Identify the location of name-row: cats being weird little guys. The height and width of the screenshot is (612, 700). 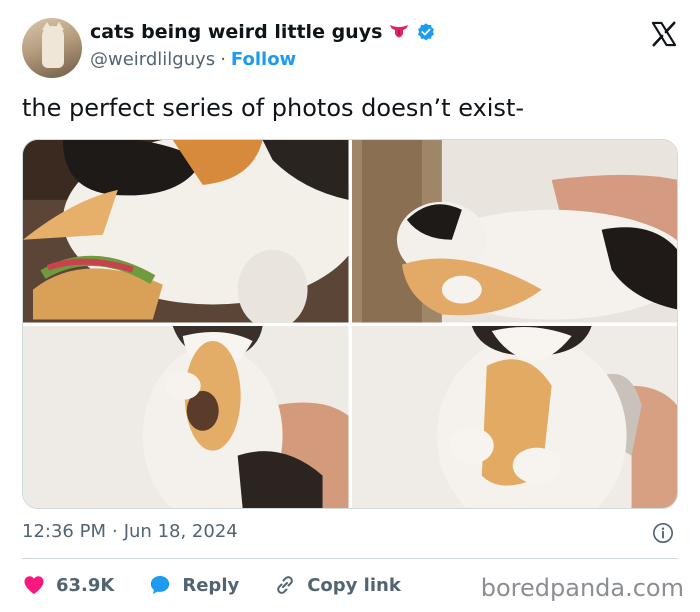
(263, 32).